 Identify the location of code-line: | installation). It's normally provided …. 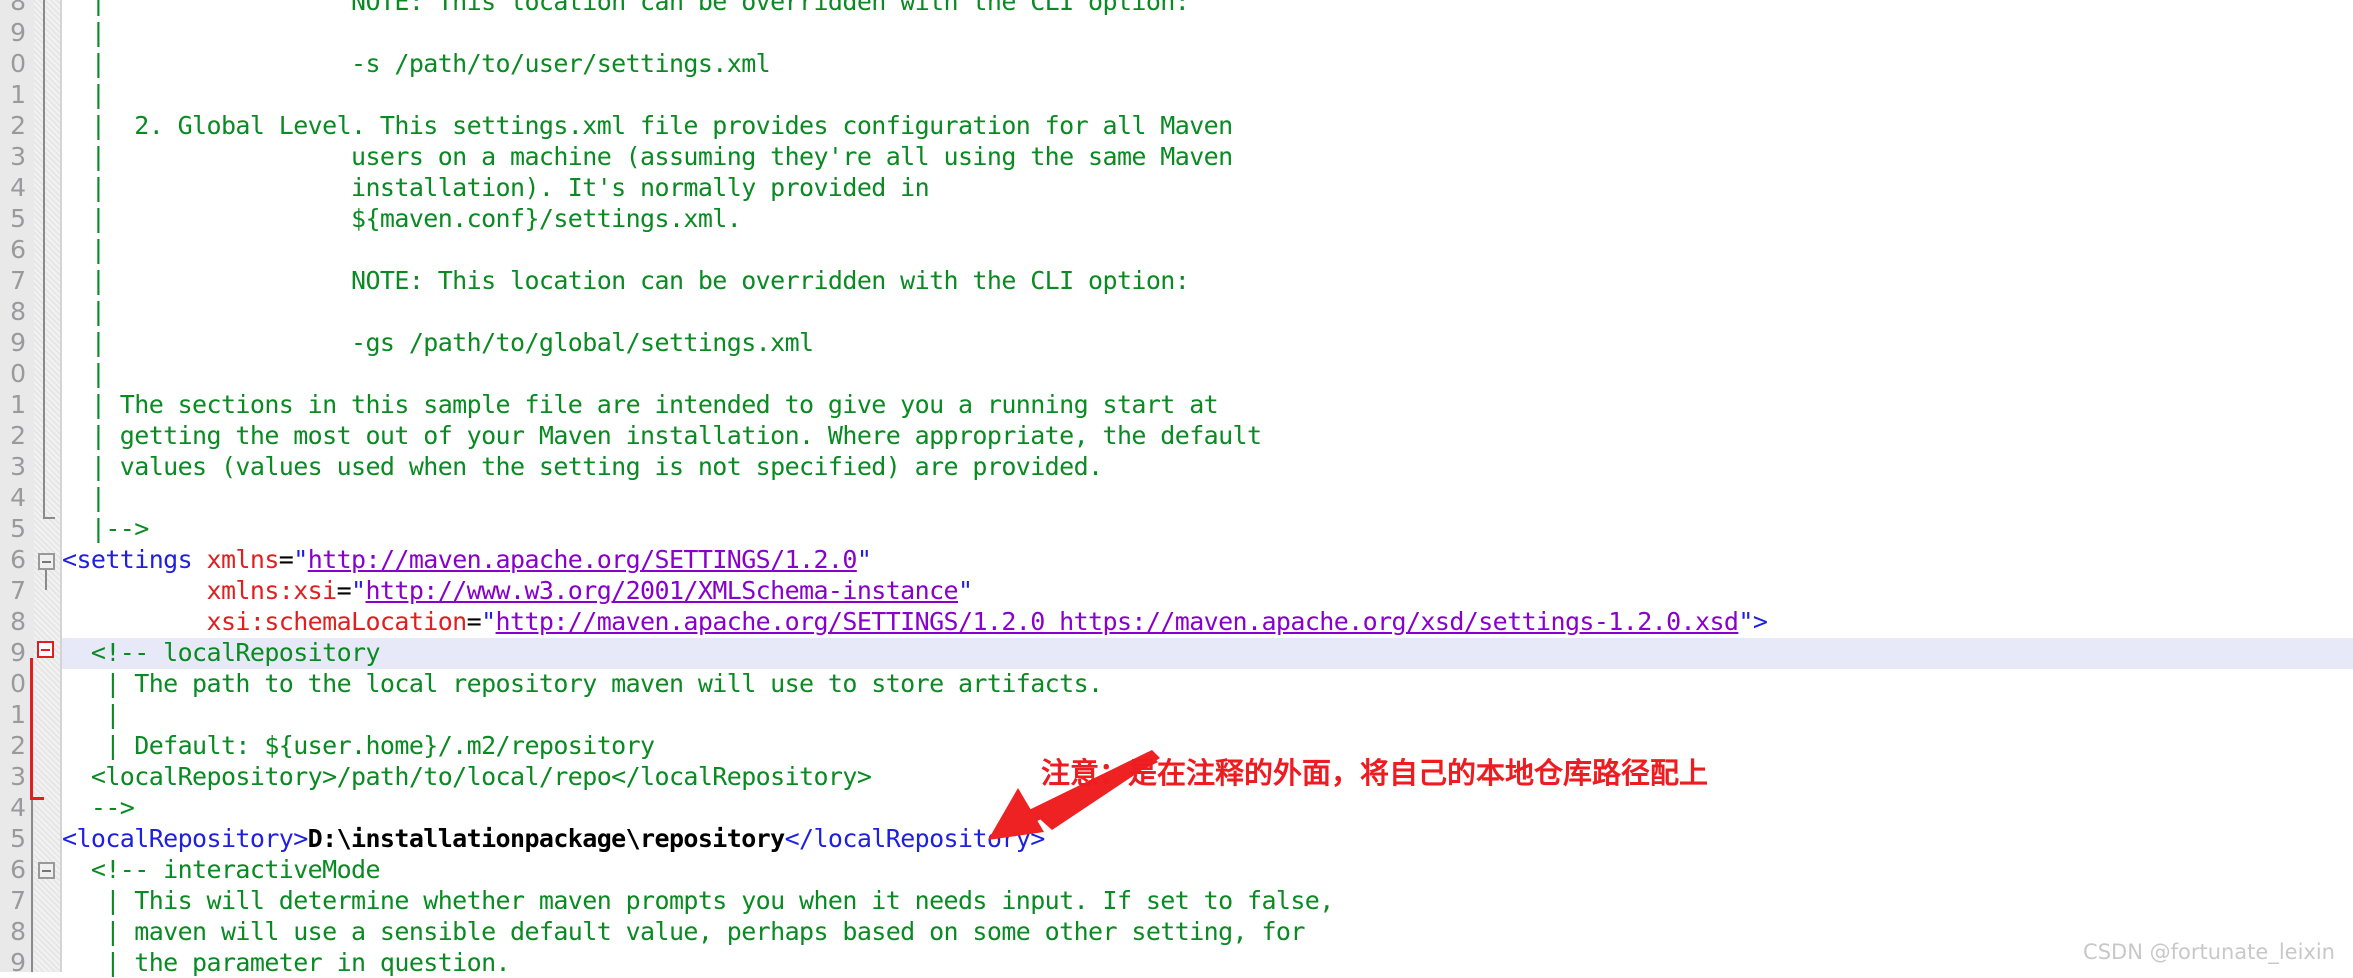
(1207, 187).